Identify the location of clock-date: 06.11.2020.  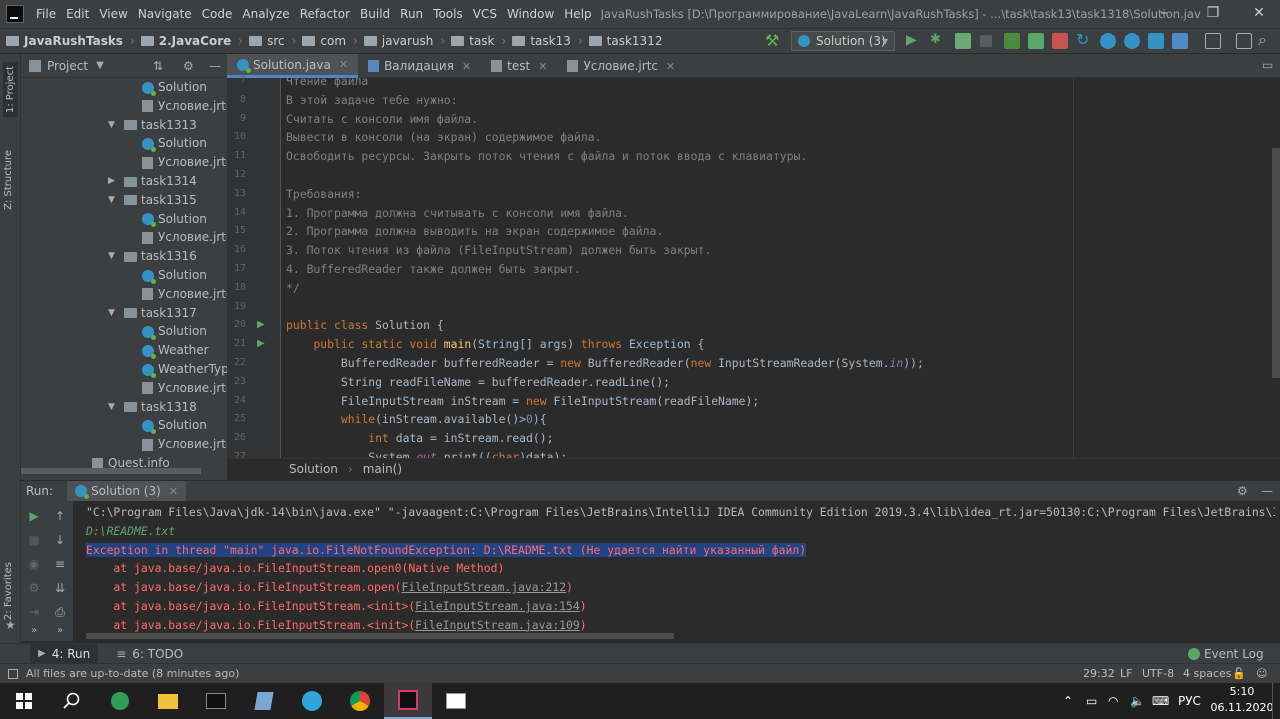
(1242, 707).